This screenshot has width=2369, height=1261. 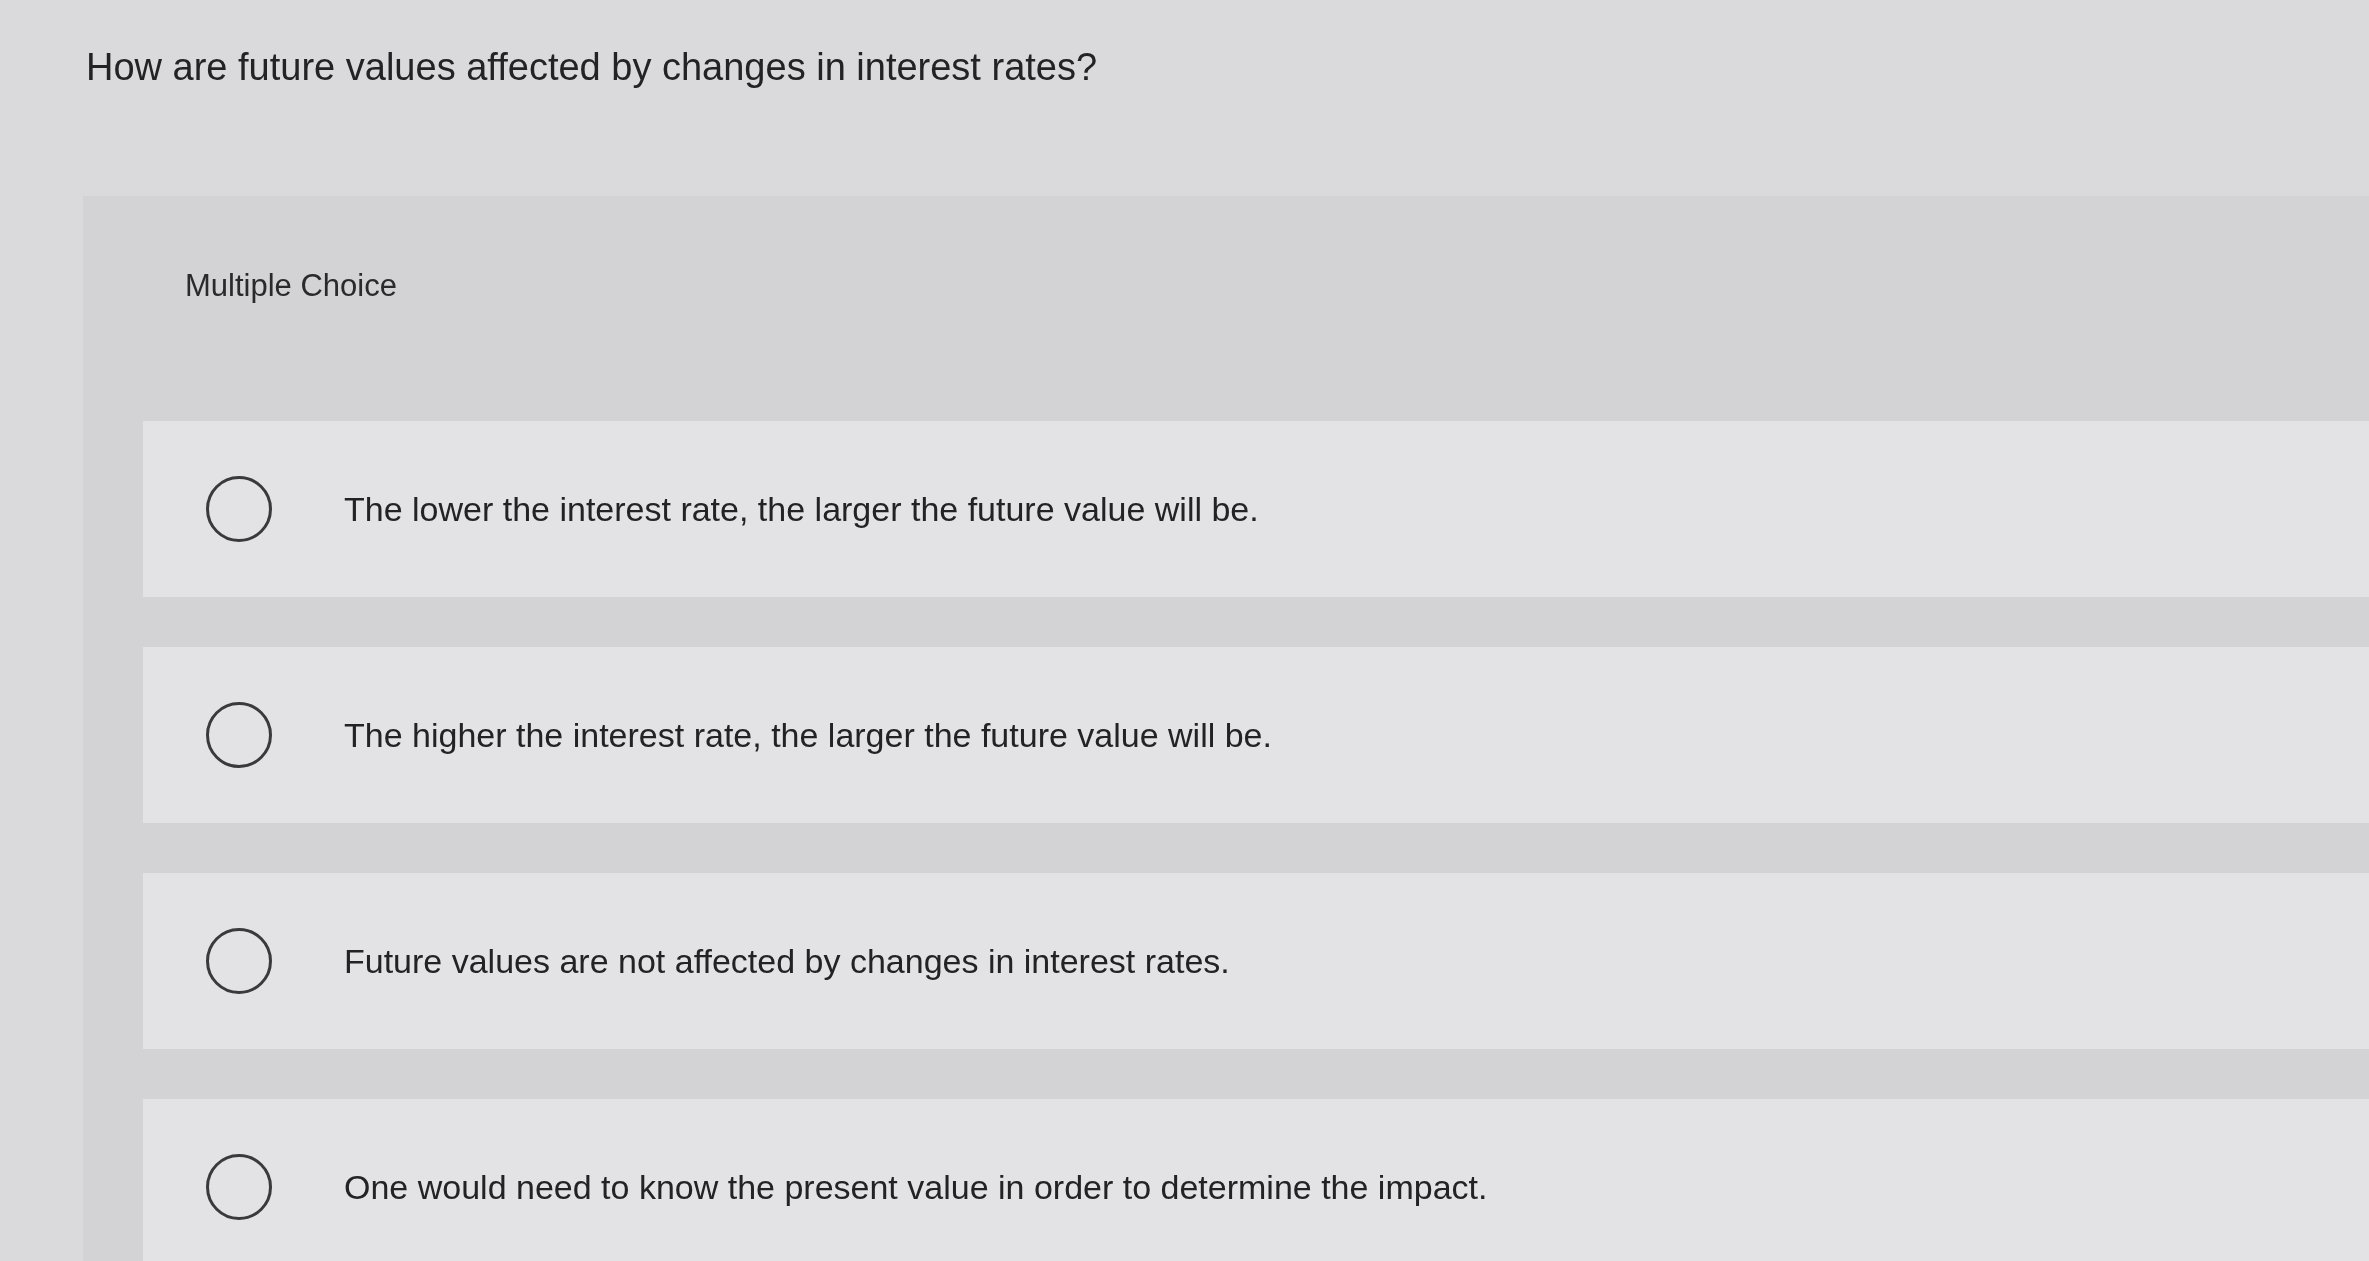 I want to click on option-text: One would need to know the present value in order to determine the impact., so click(x=916, y=1187).